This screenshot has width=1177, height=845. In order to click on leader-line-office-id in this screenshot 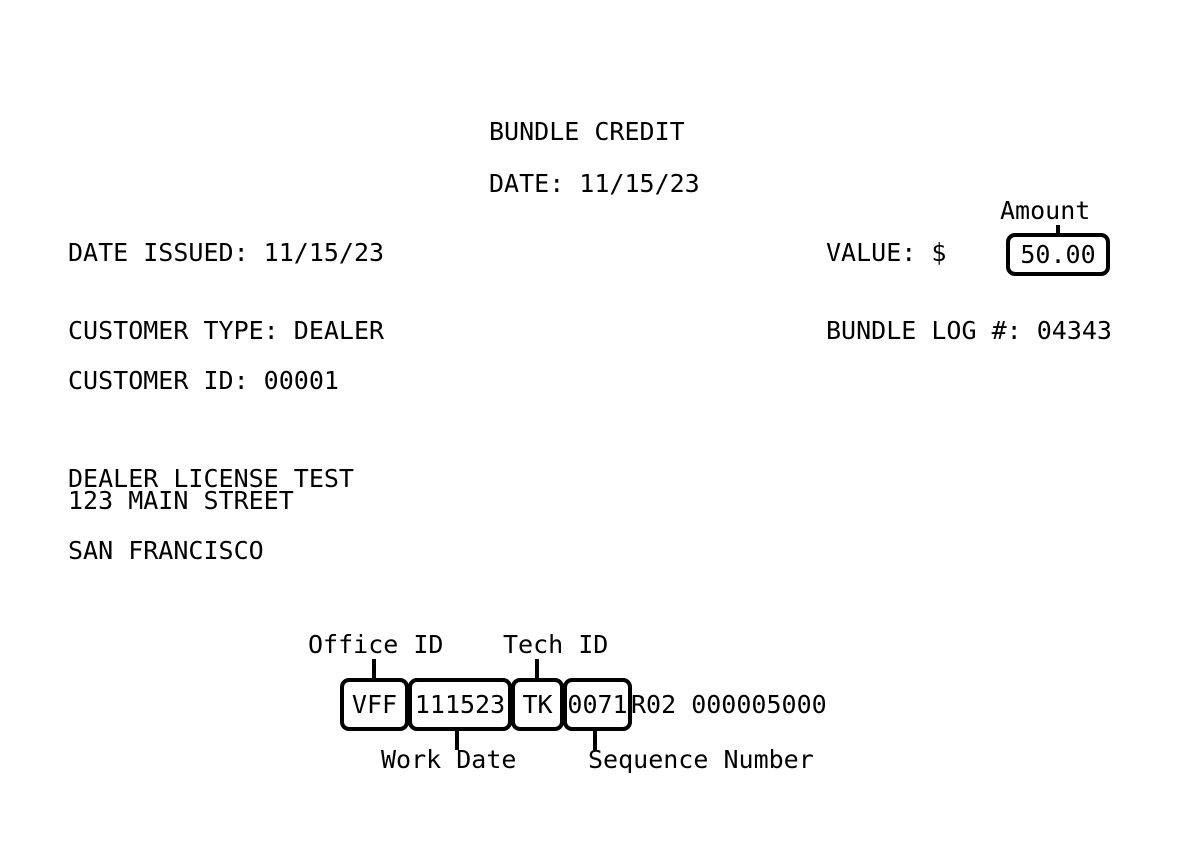, I will do `click(374, 669)`.